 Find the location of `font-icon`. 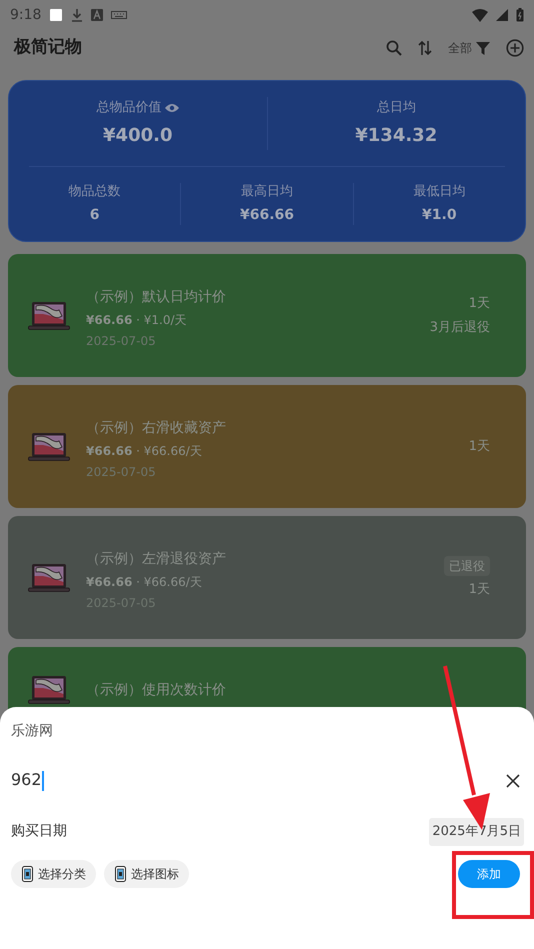

font-icon is located at coordinates (97, 15).